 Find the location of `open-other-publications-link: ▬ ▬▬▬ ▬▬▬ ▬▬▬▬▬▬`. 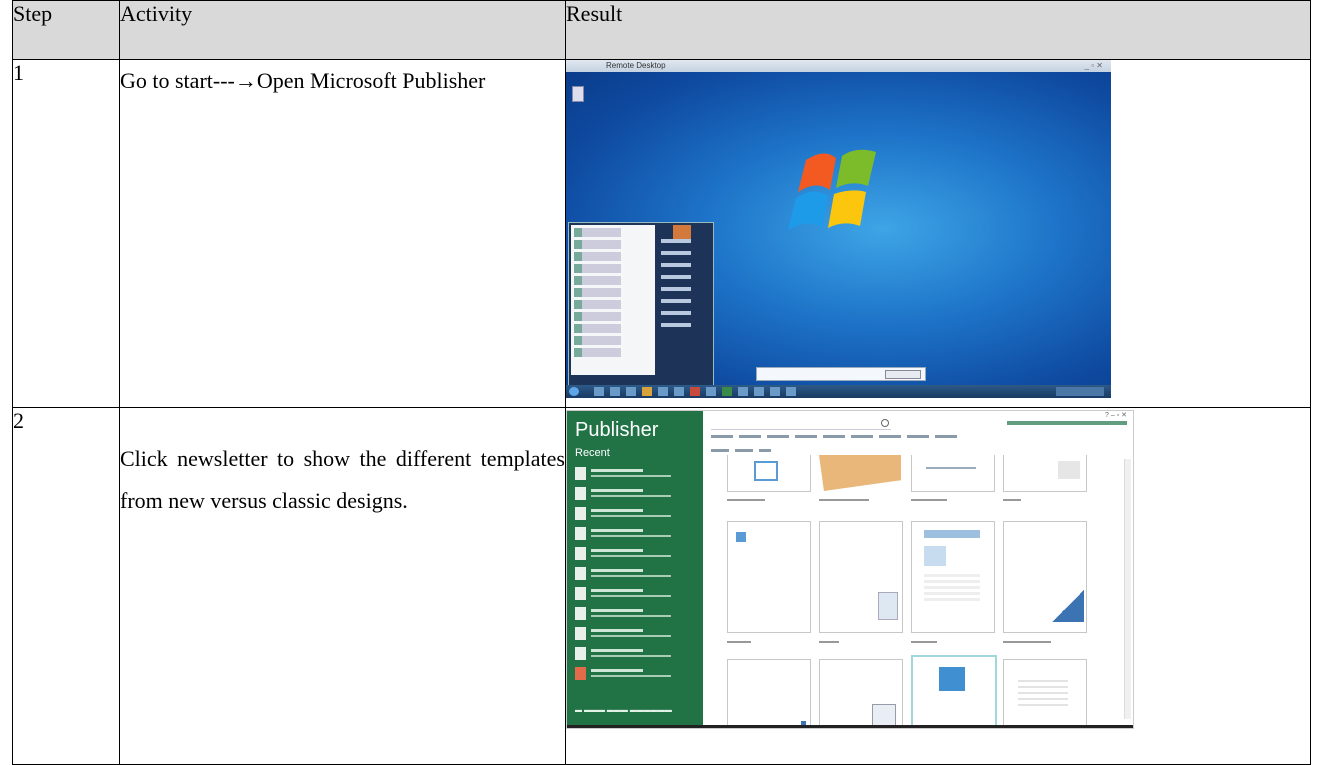

open-other-publications-link: ▬ ▬▬▬ ▬▬▬ ▬▬▬▬▬▬ is located at coordinates (623, 710).